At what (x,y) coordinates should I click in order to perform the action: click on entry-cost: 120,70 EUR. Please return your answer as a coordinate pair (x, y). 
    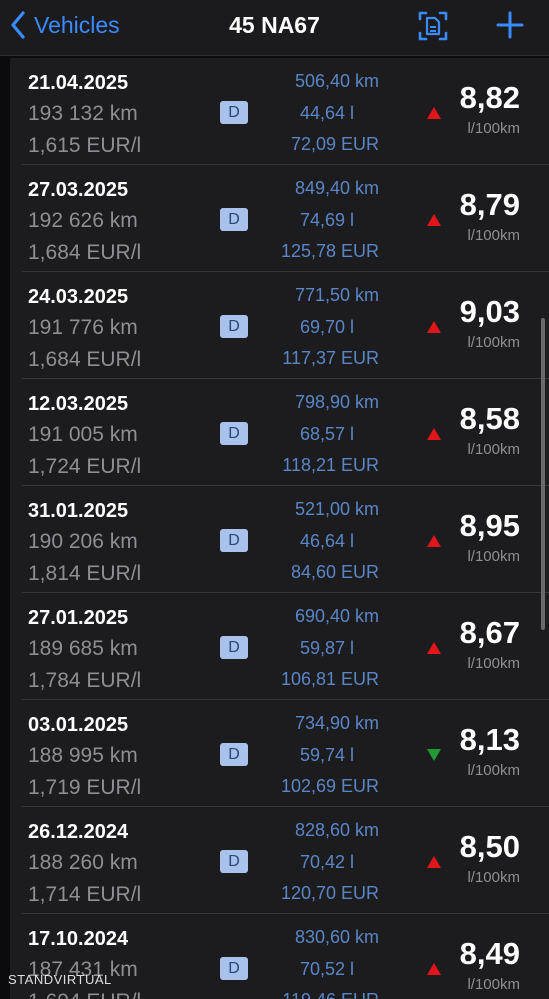
    Looking at the image, I should click on (329, 893).